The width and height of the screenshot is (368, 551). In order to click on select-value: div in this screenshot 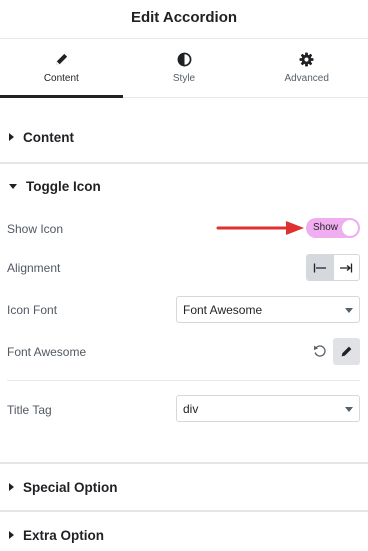, I will do `click(191, 408)`.